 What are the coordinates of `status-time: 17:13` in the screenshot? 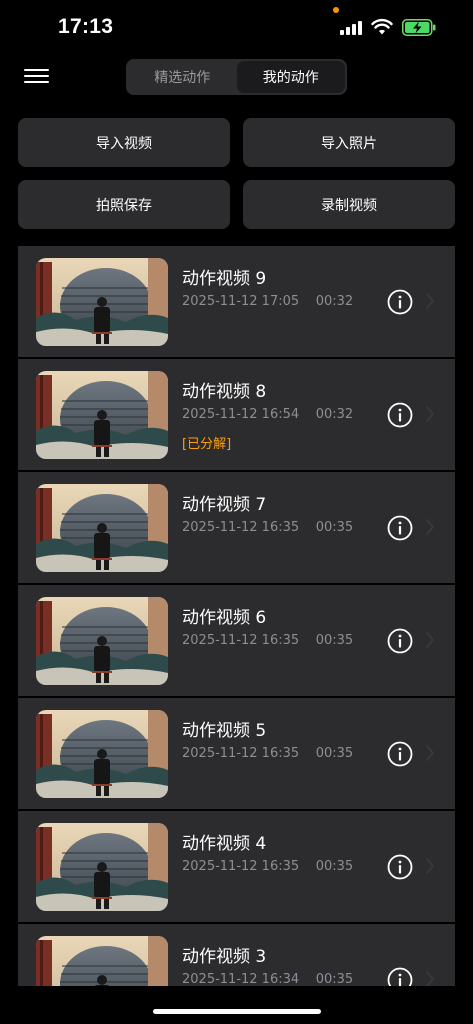 It's located at (86, 26).